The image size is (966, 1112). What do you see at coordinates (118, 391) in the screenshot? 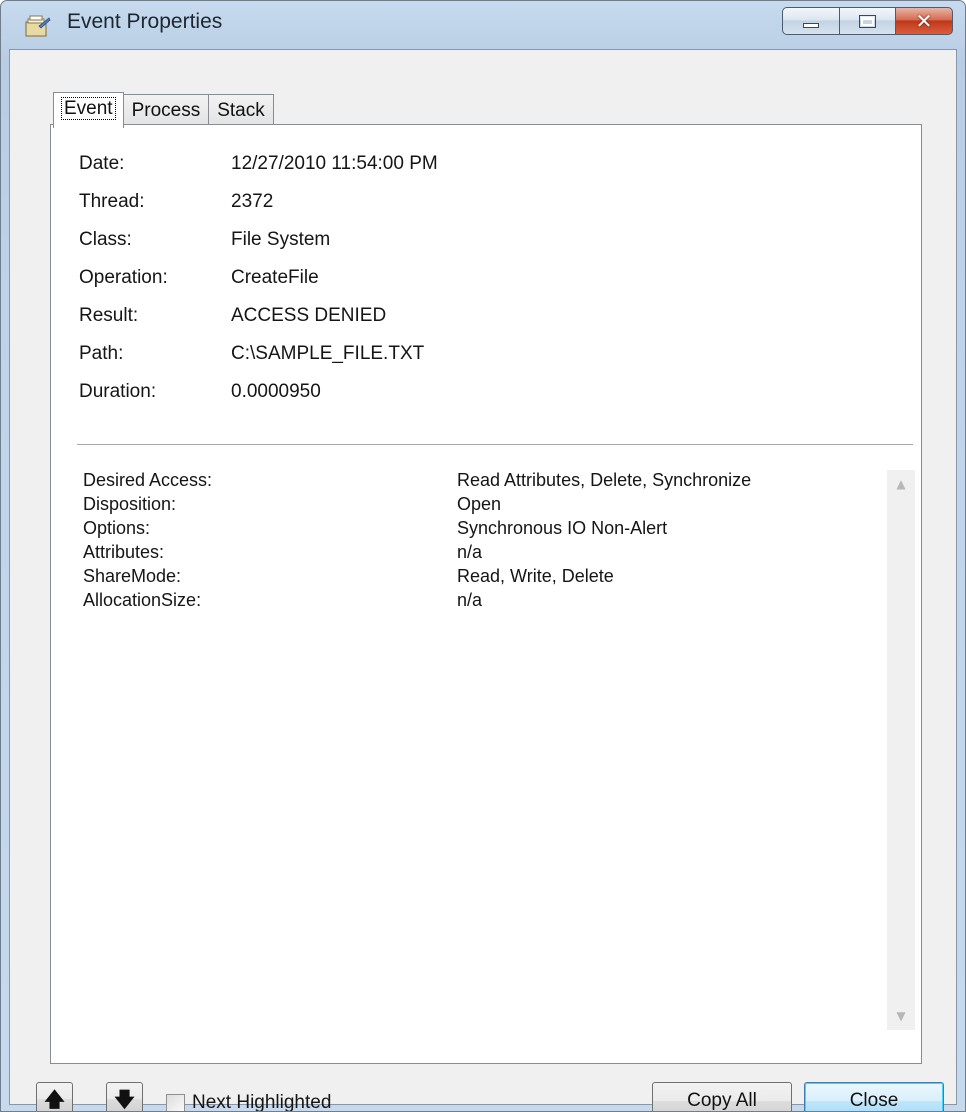
I see `property-label: Duration:` at bounding box center [118, 391].